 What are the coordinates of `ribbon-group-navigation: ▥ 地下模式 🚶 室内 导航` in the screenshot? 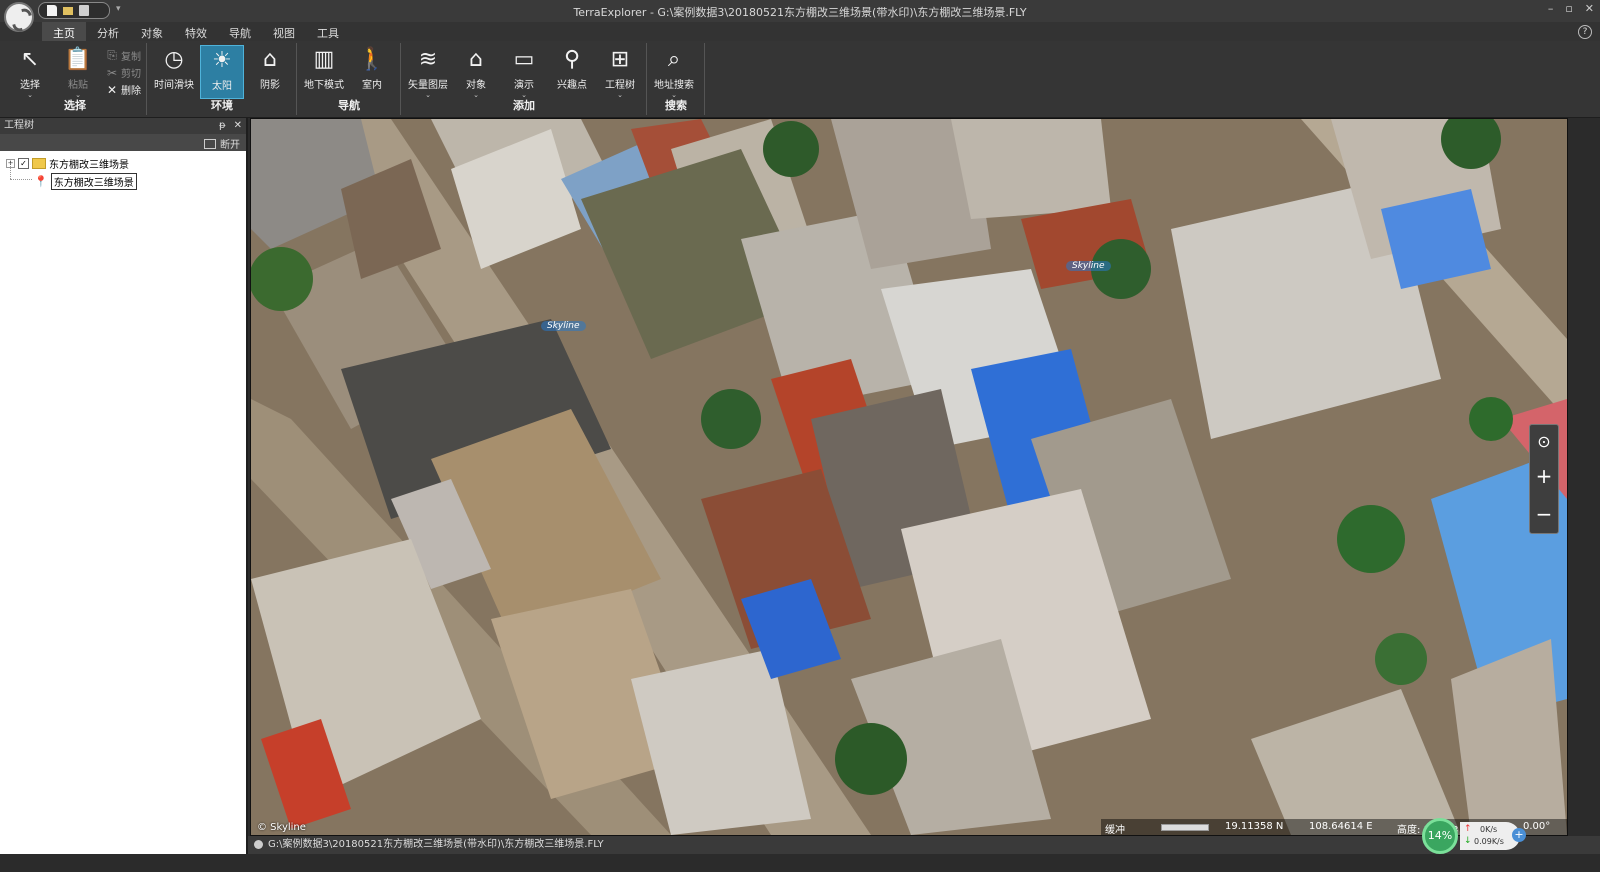 It's located at (349, 79).